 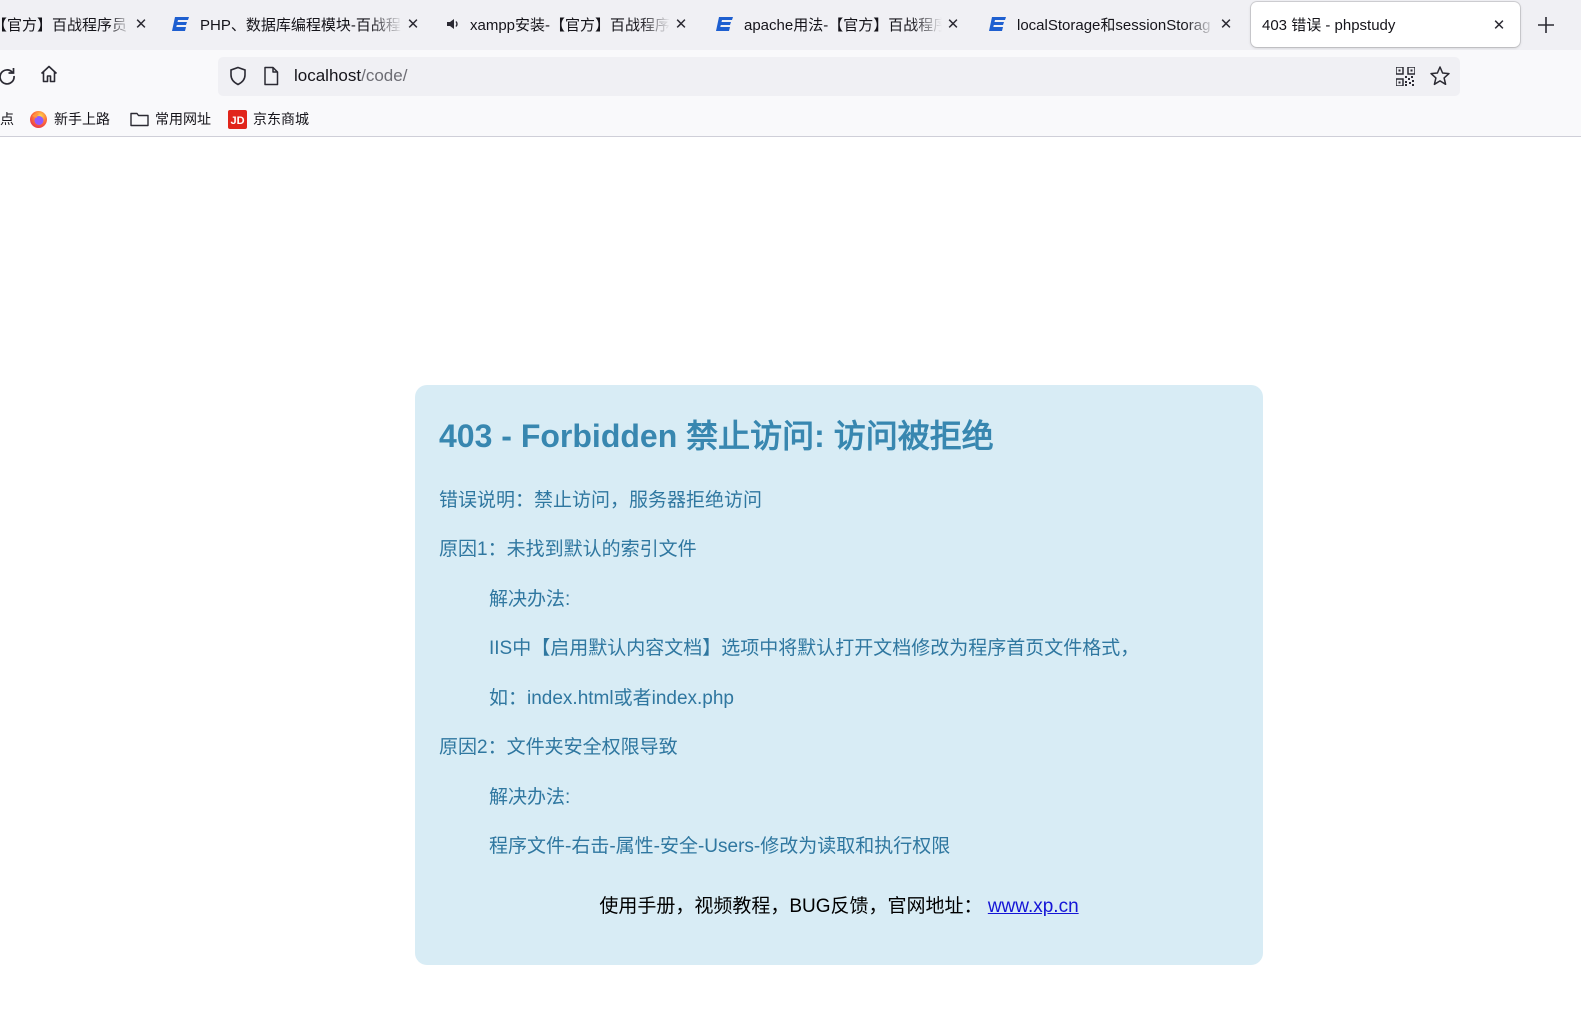 I want to click on bookmark-folder-common-sites: 常用网址, so click(x=170, y=119).